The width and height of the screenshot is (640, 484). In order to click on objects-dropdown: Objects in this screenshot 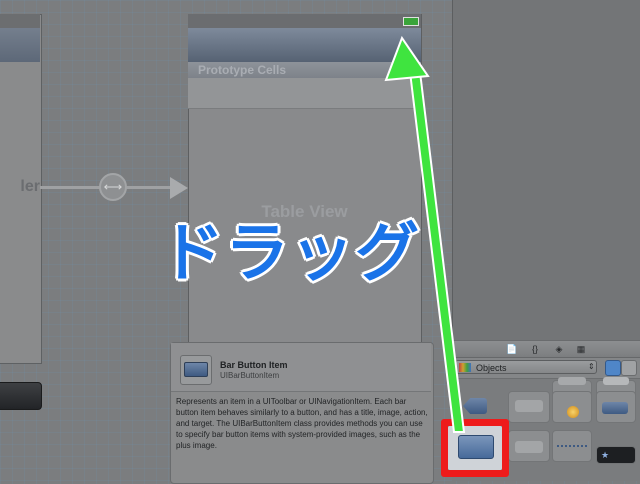, I will do `click(526, 367)`.